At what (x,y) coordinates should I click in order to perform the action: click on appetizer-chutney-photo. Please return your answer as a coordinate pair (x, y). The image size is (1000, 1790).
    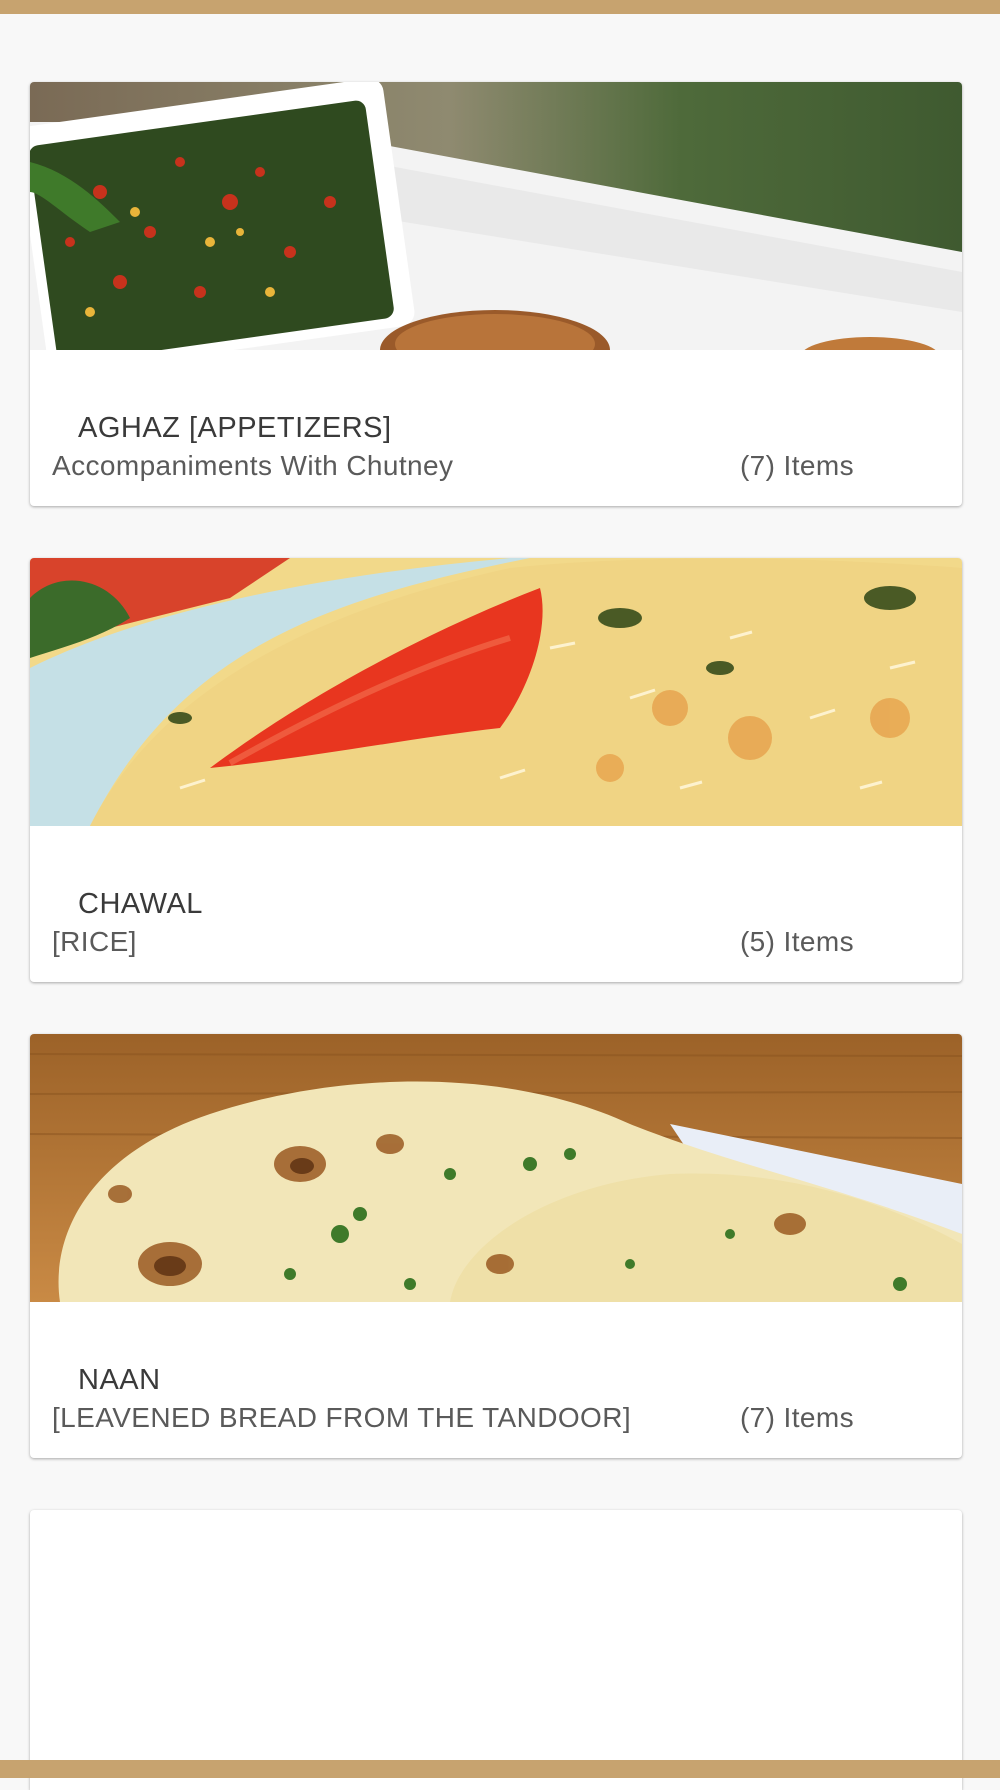
    Looking at the image, I should click on (496, 216).